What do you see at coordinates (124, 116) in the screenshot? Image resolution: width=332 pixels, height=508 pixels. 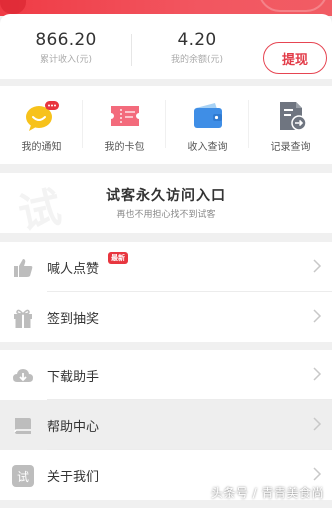 I see `ticket-icon` at bounding box center [124, 116].